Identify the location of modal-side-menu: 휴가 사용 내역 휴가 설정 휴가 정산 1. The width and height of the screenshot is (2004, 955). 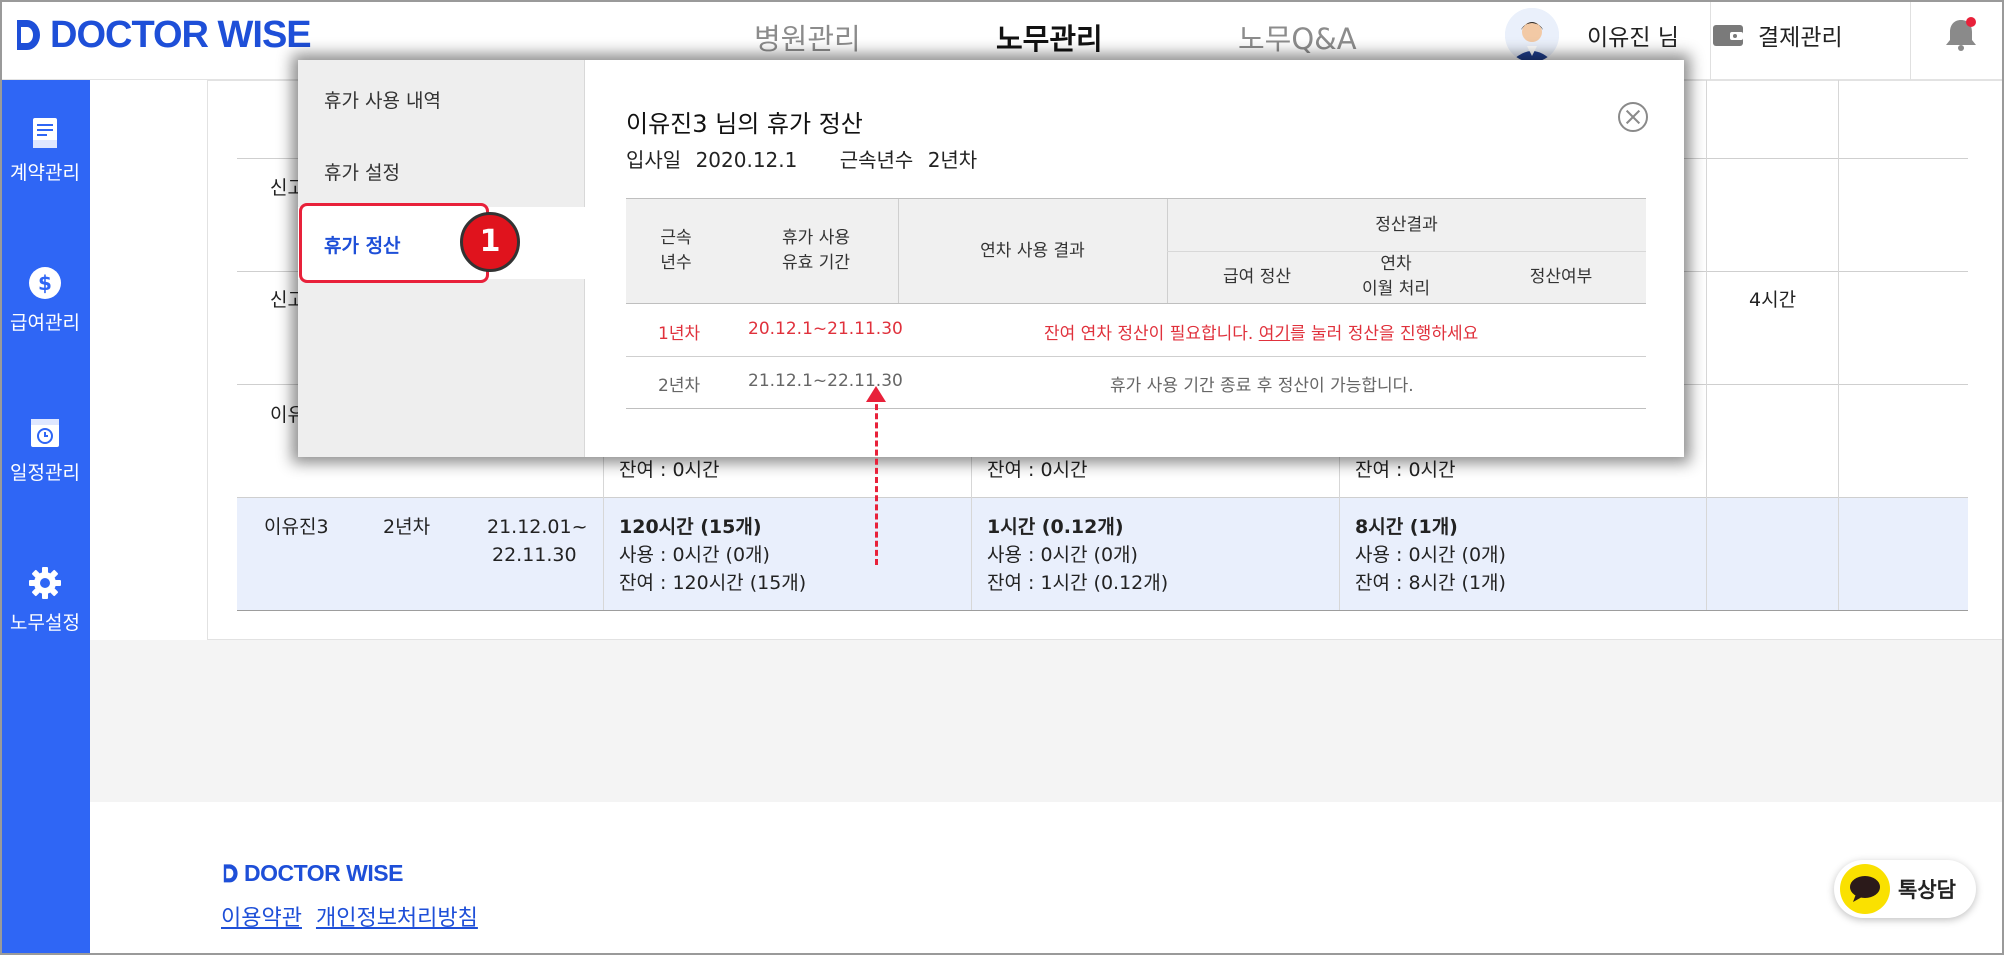
(441, 258).